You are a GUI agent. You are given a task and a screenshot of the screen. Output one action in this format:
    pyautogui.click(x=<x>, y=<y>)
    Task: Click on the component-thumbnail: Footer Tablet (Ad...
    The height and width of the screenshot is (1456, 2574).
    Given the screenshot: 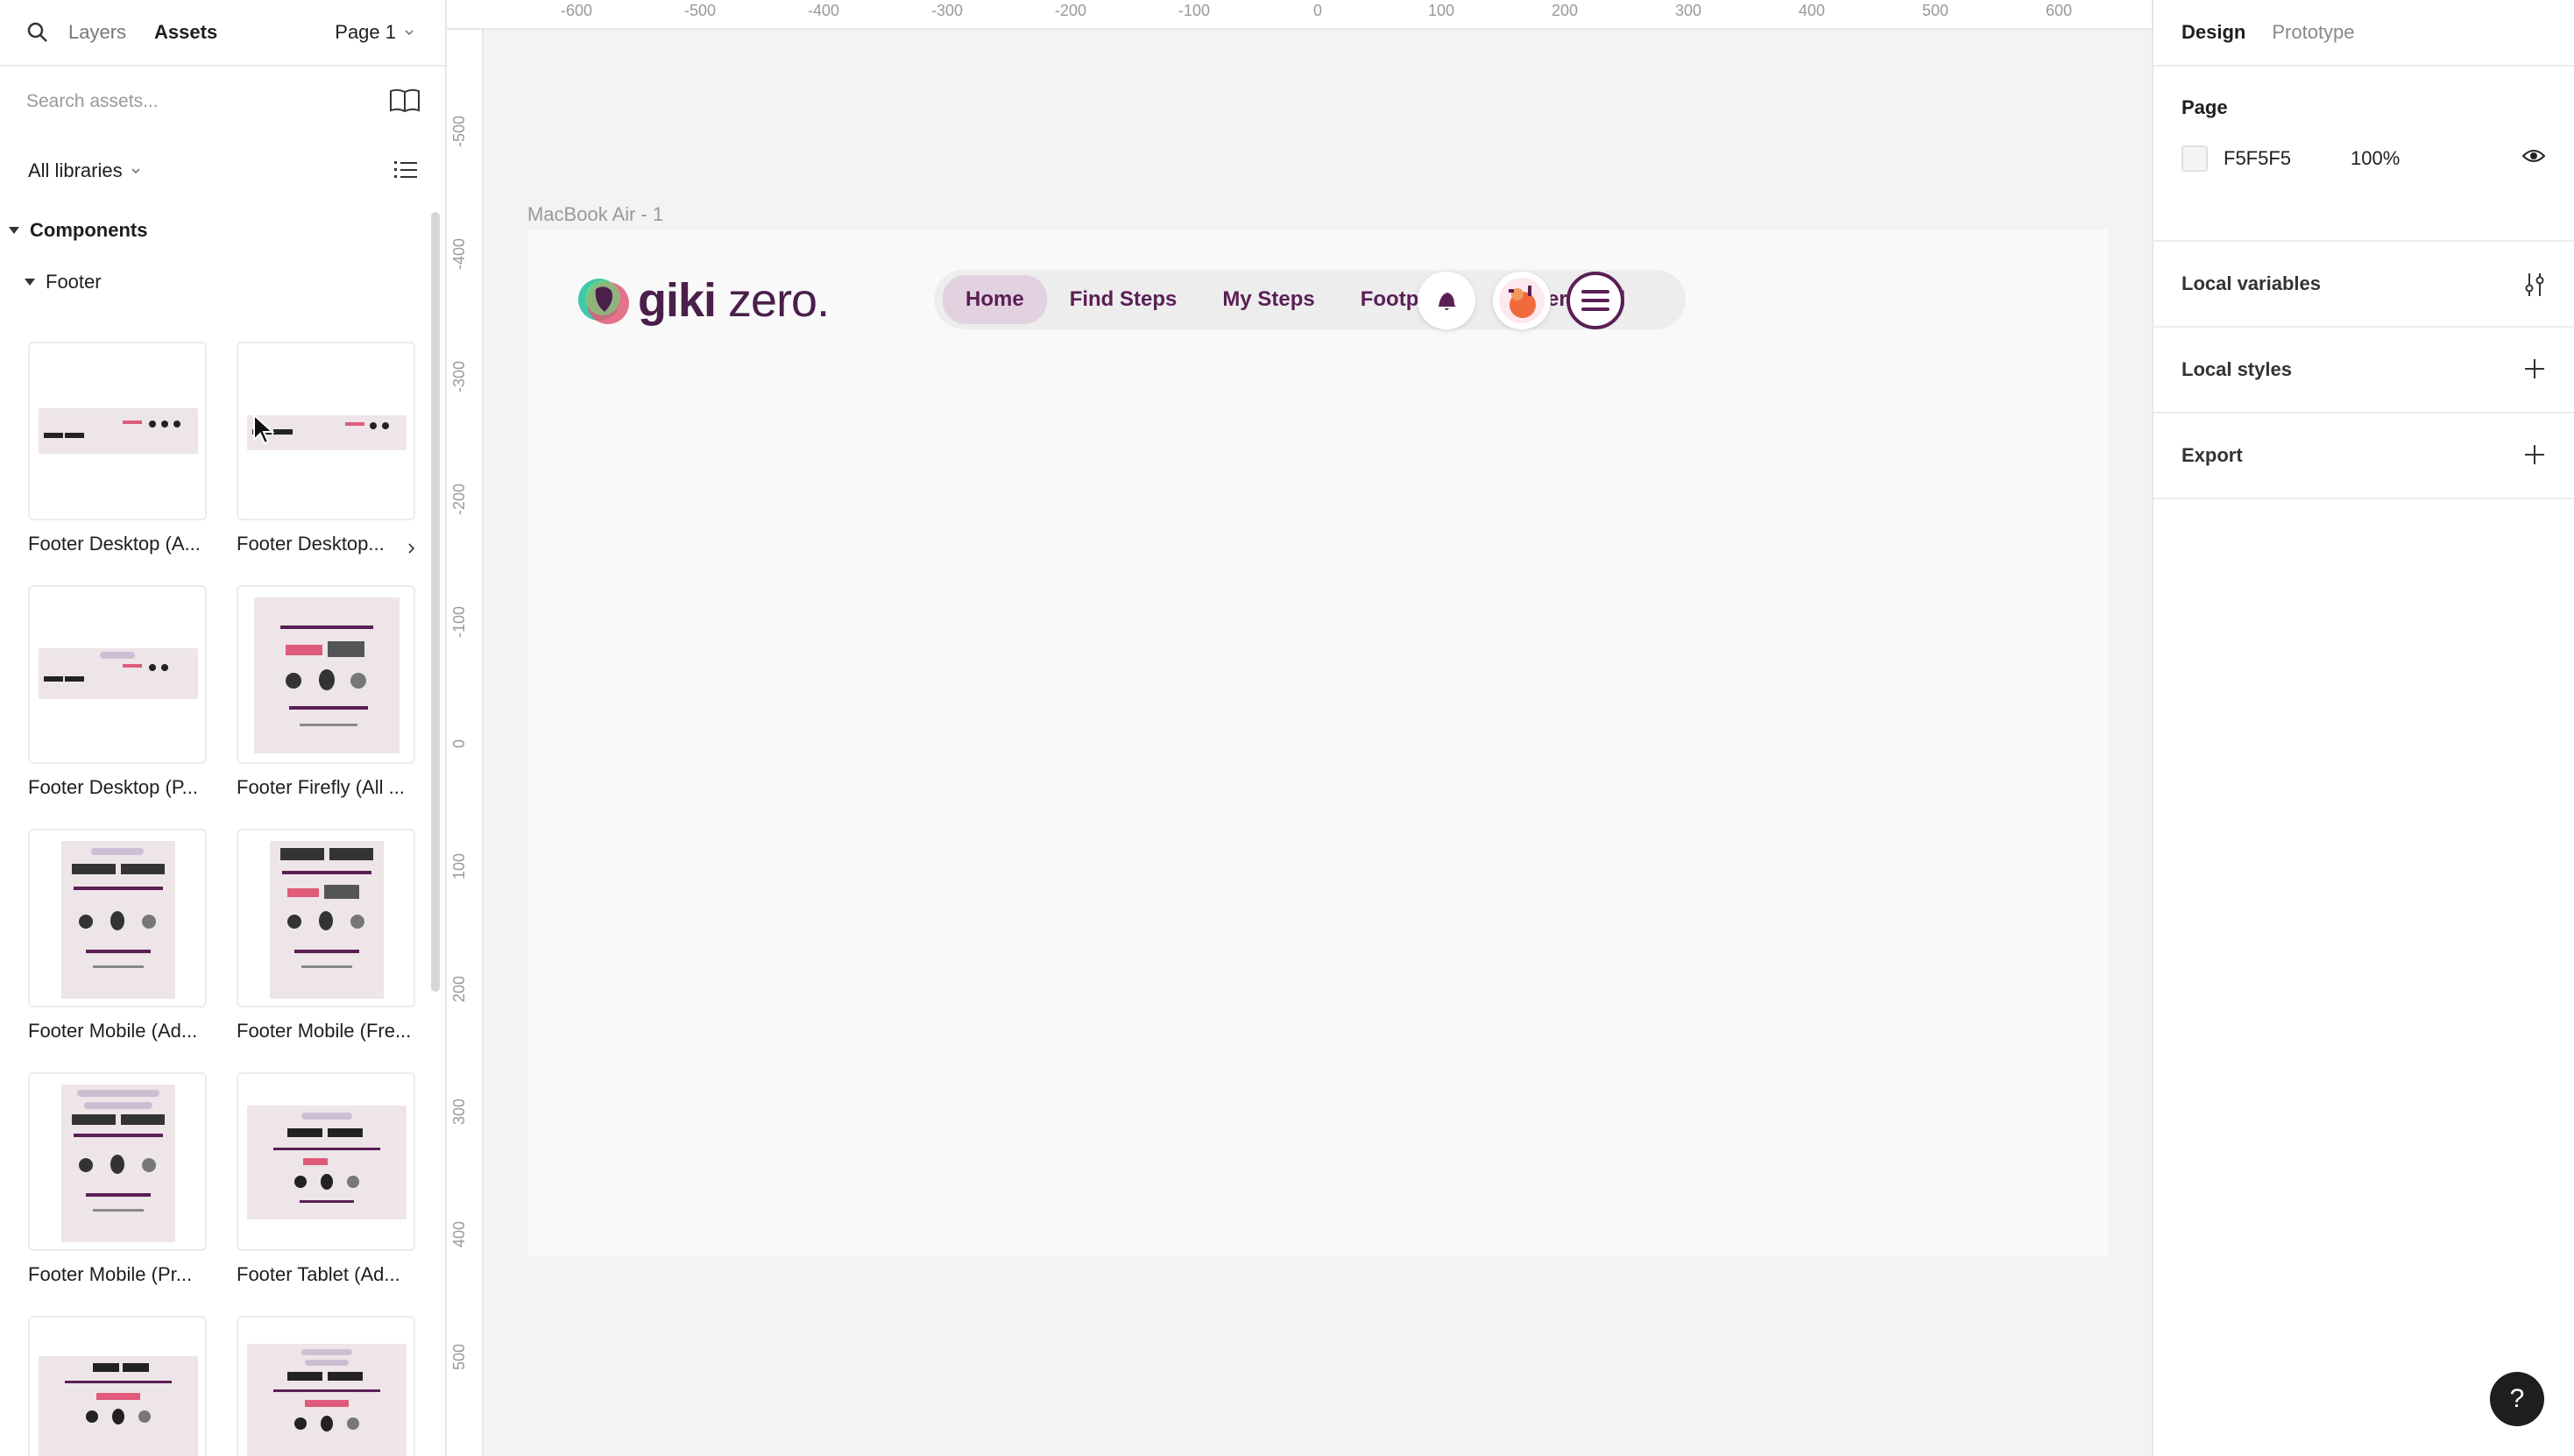 What is the action you would take?
    pyautogui.click(x=326, y=1179)
    